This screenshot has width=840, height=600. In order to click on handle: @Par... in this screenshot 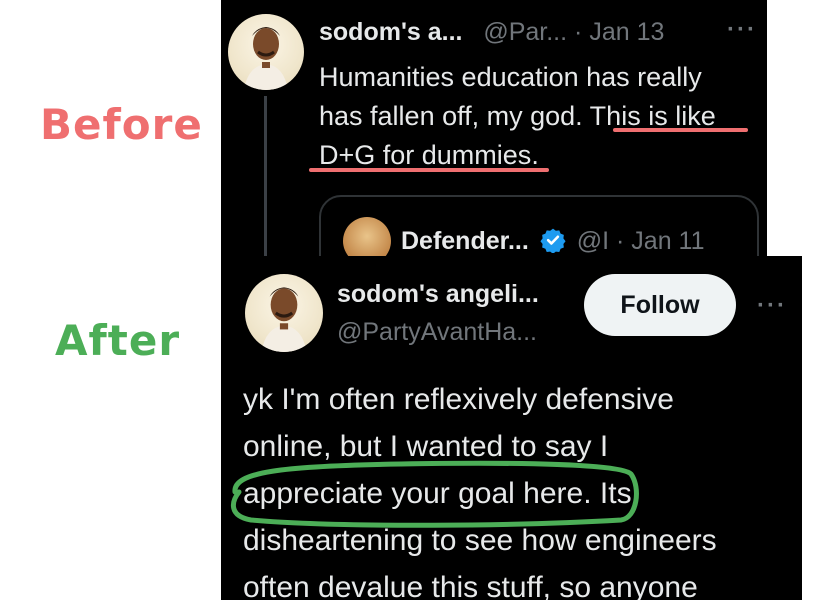, I will do `click(525, 32)`.